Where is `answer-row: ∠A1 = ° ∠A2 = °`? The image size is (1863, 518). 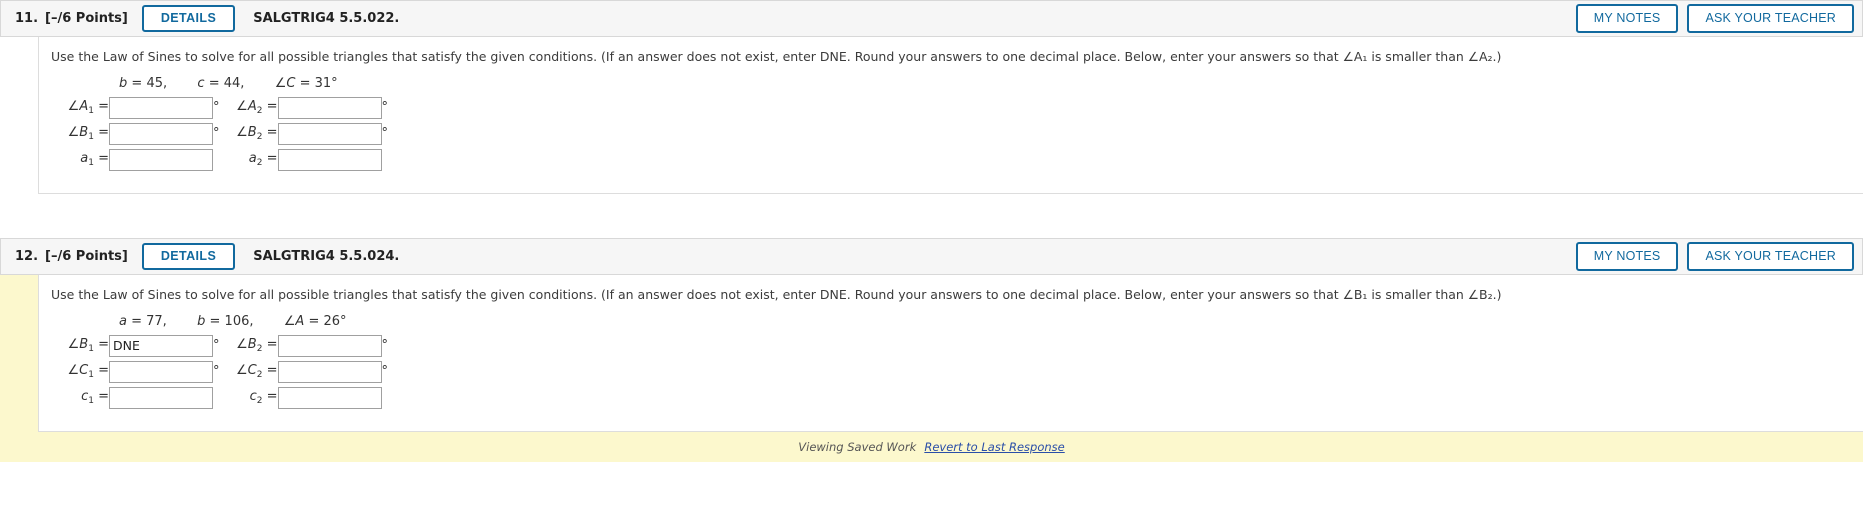 answer-row: ∠A1 = ° ∠A2 = ° is located at coordinates (220, 109).